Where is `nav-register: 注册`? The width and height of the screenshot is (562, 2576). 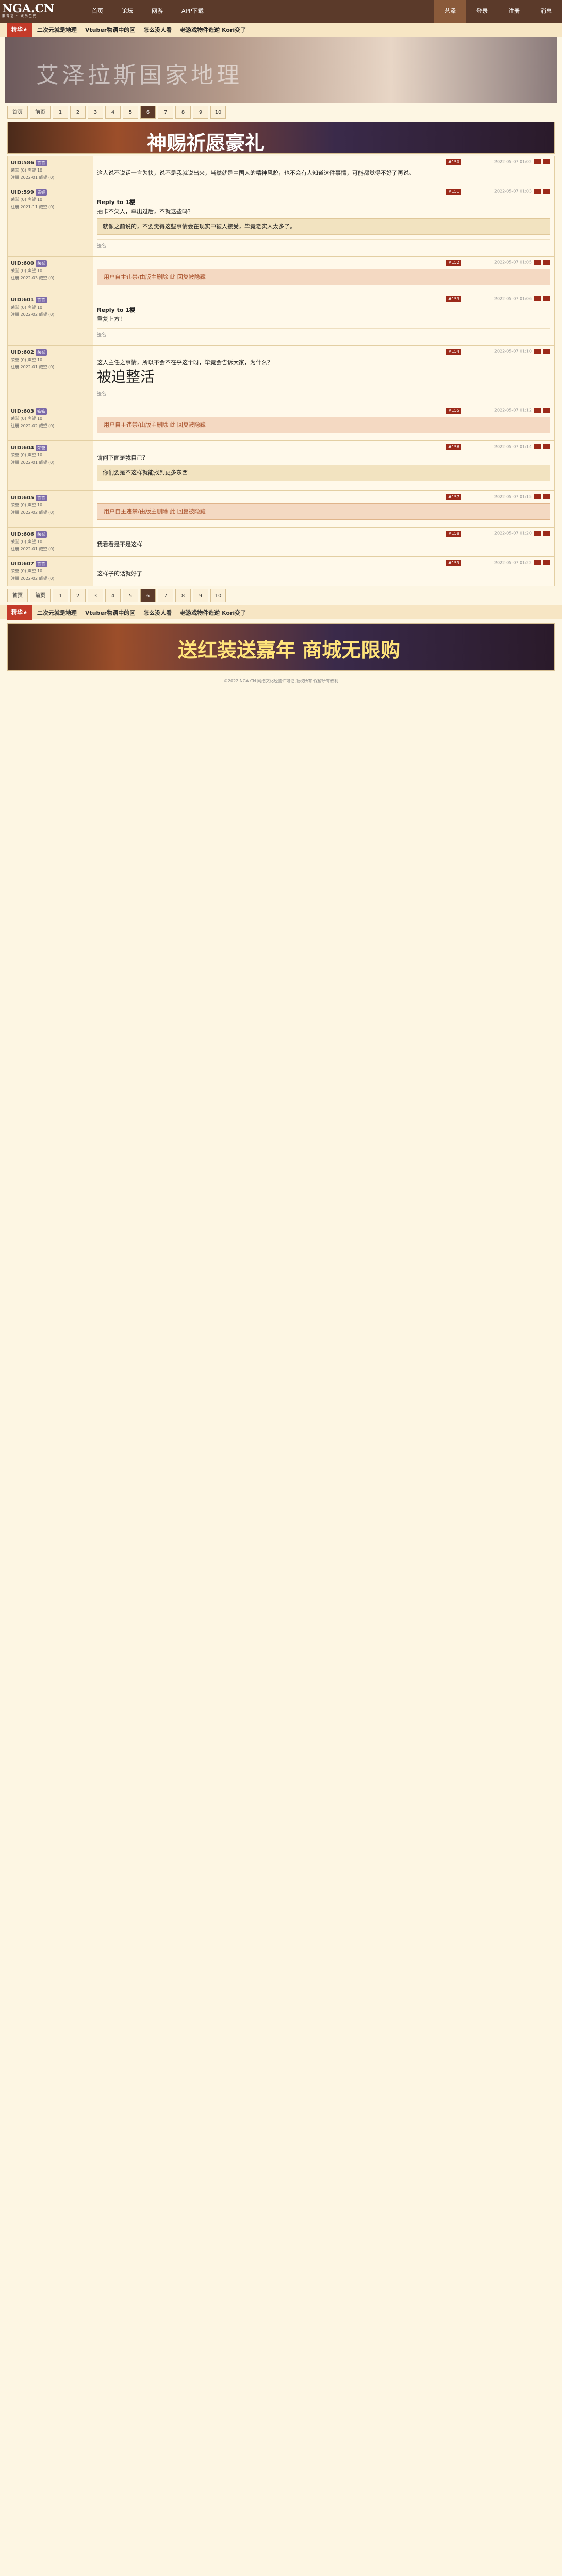
nav-register: 注册 is located at coordinates (514, 11).